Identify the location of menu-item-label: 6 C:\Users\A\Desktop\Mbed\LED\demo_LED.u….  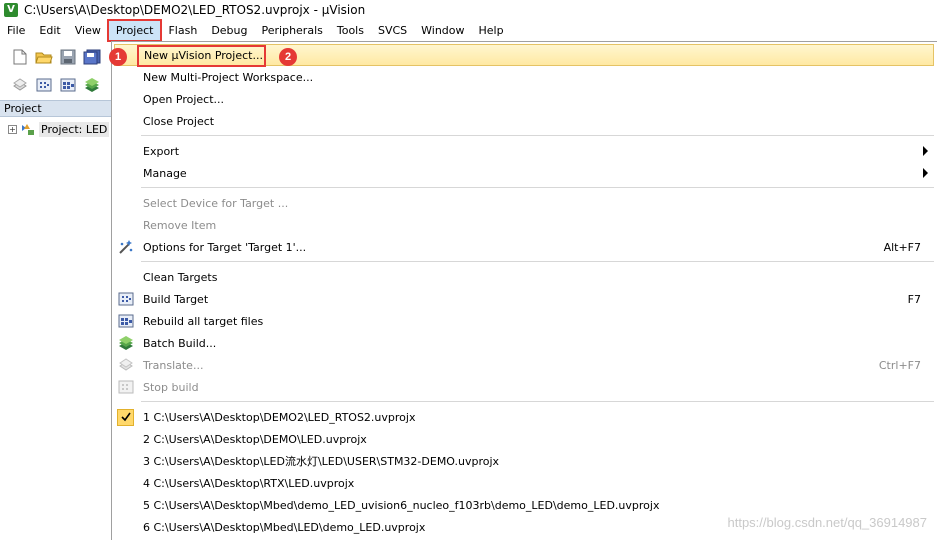
(284, 527).